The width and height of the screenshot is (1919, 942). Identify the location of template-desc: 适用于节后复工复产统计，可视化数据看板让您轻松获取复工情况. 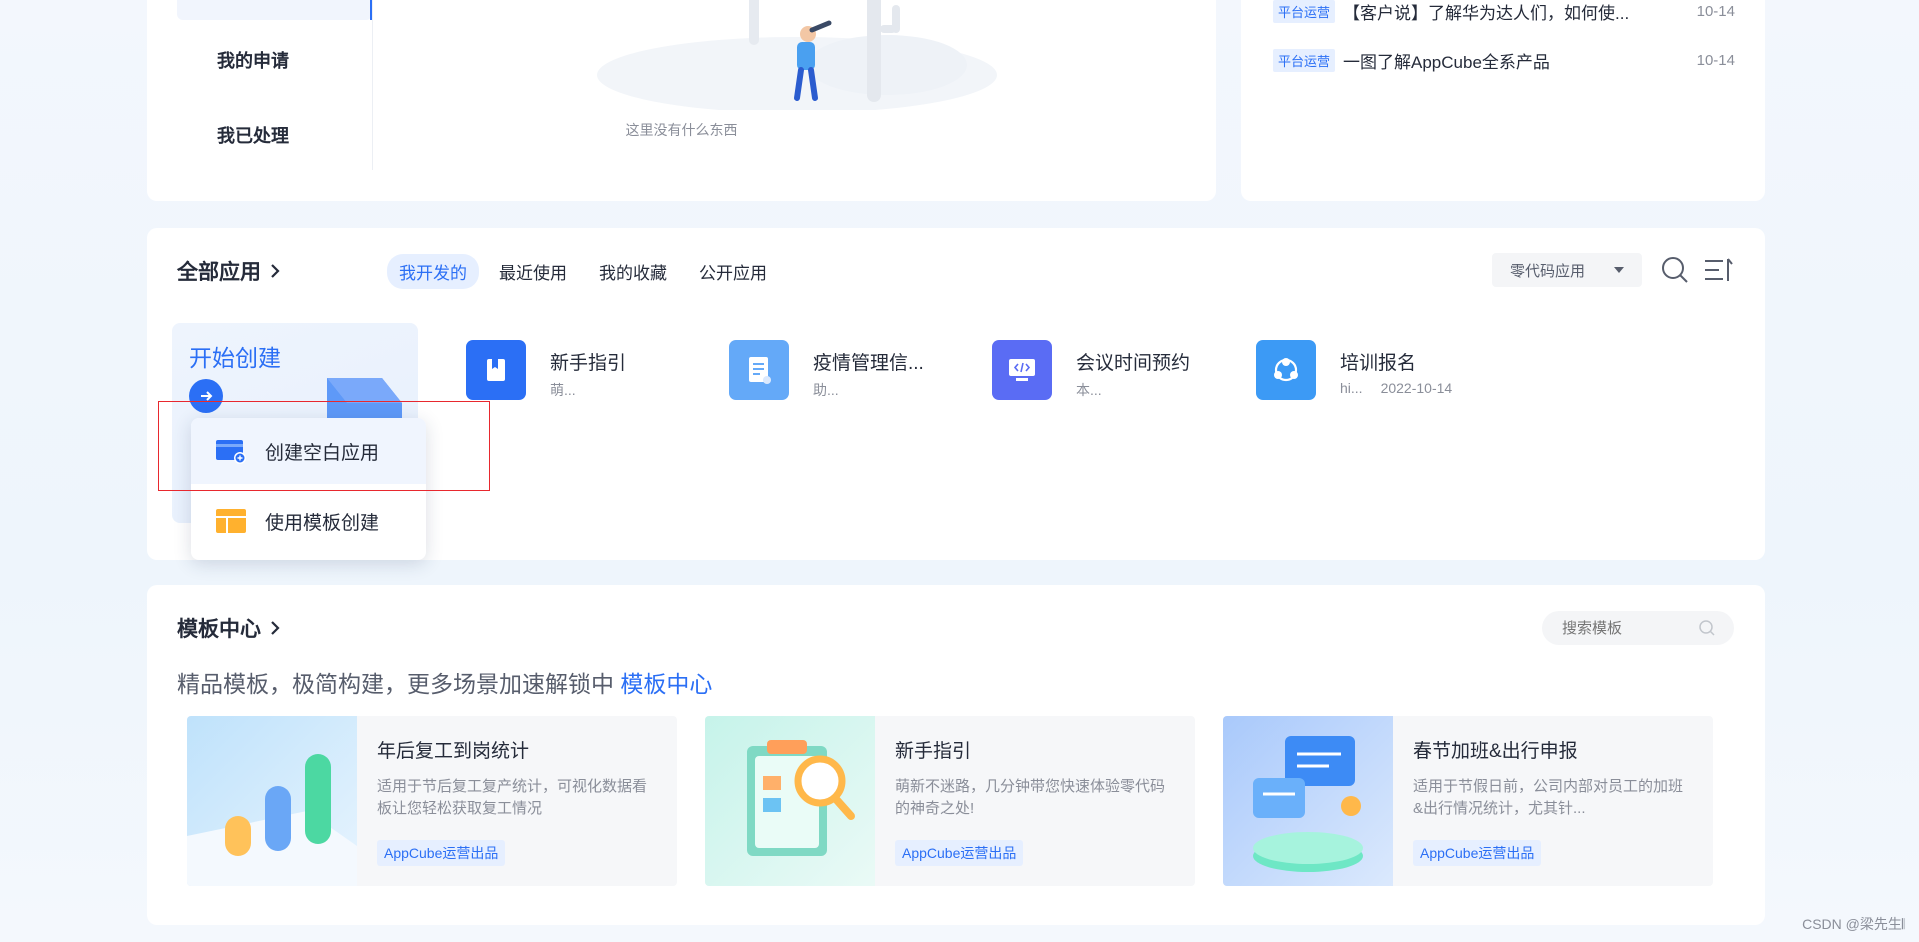
(512, 797).